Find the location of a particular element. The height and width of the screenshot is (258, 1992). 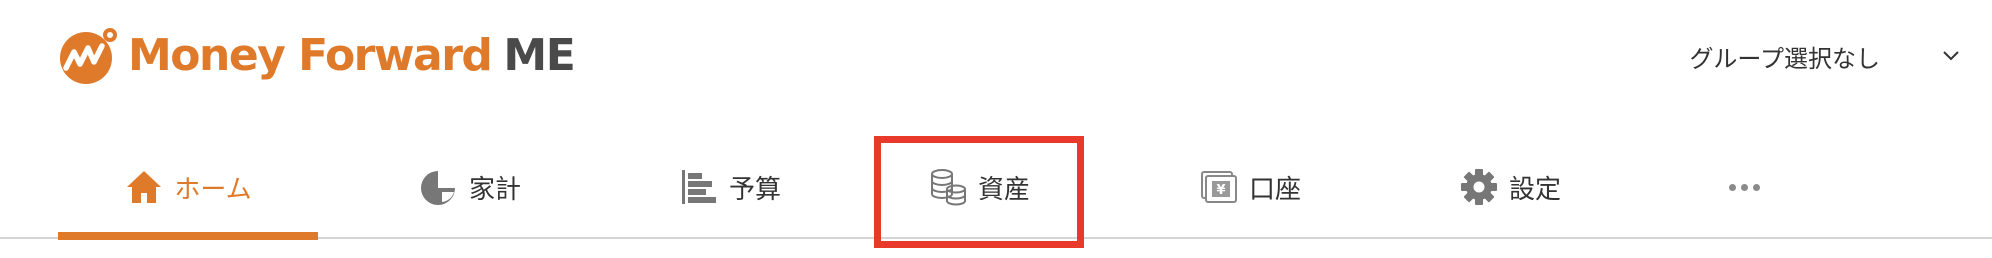

money-forward-logo-icon is located at coordinates (88, 56).